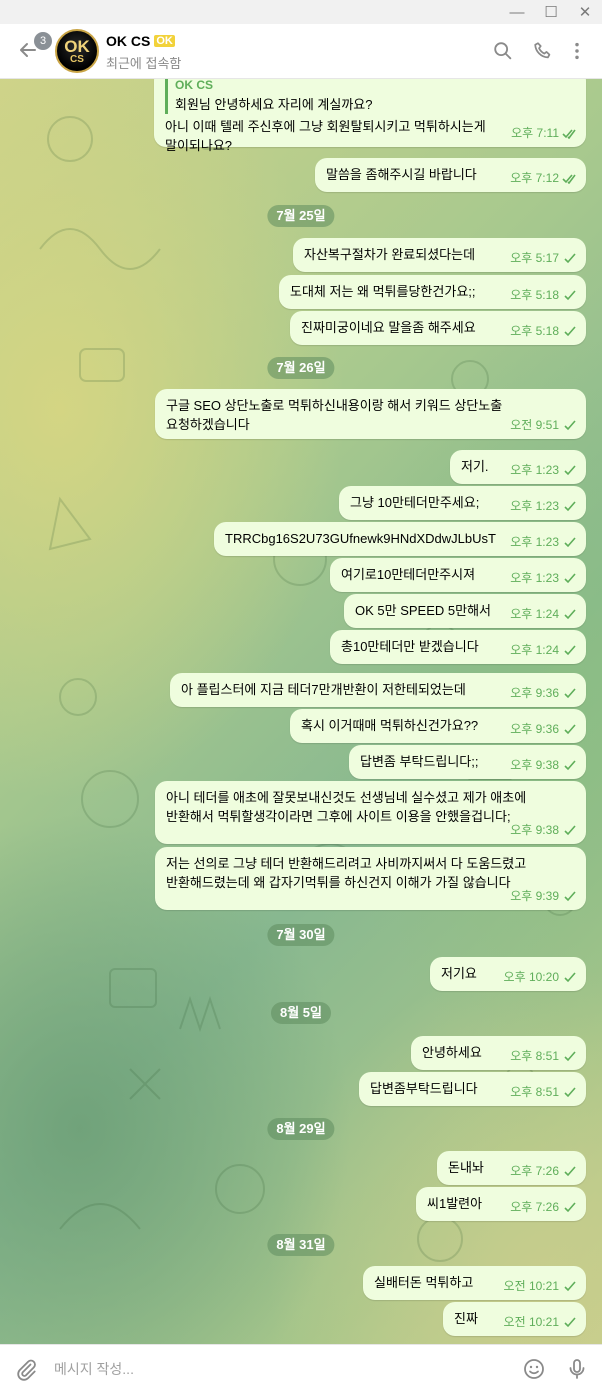 This screenshot has width=602, height=1393. Describe the element at coordinates (577, 1369) in the screenshot. I see `microphone-icon` at that location.